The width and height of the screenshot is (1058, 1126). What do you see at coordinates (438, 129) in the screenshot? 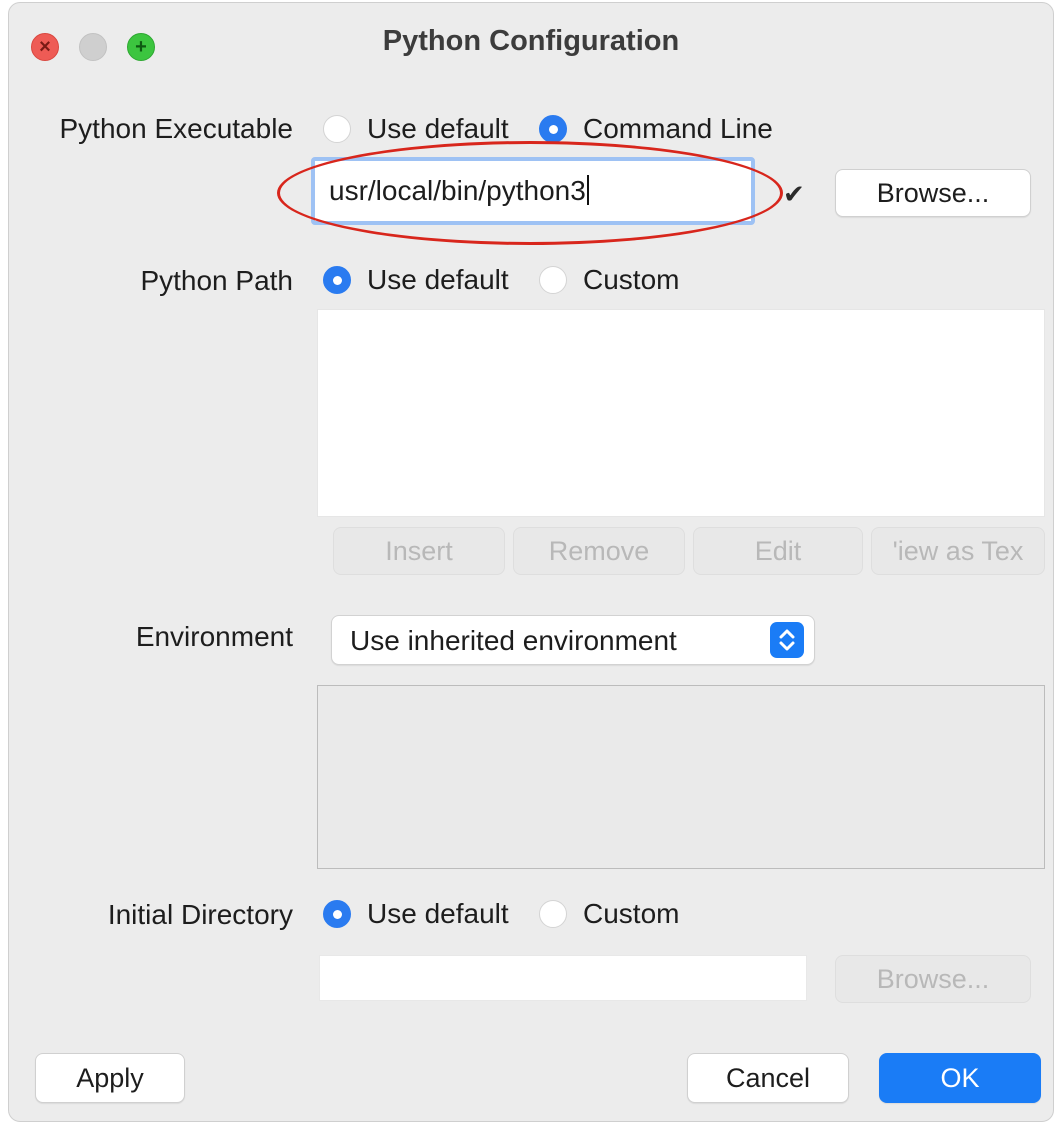
I see `python-executable-use-default-label: Use default` at bounding box center [438, 129].